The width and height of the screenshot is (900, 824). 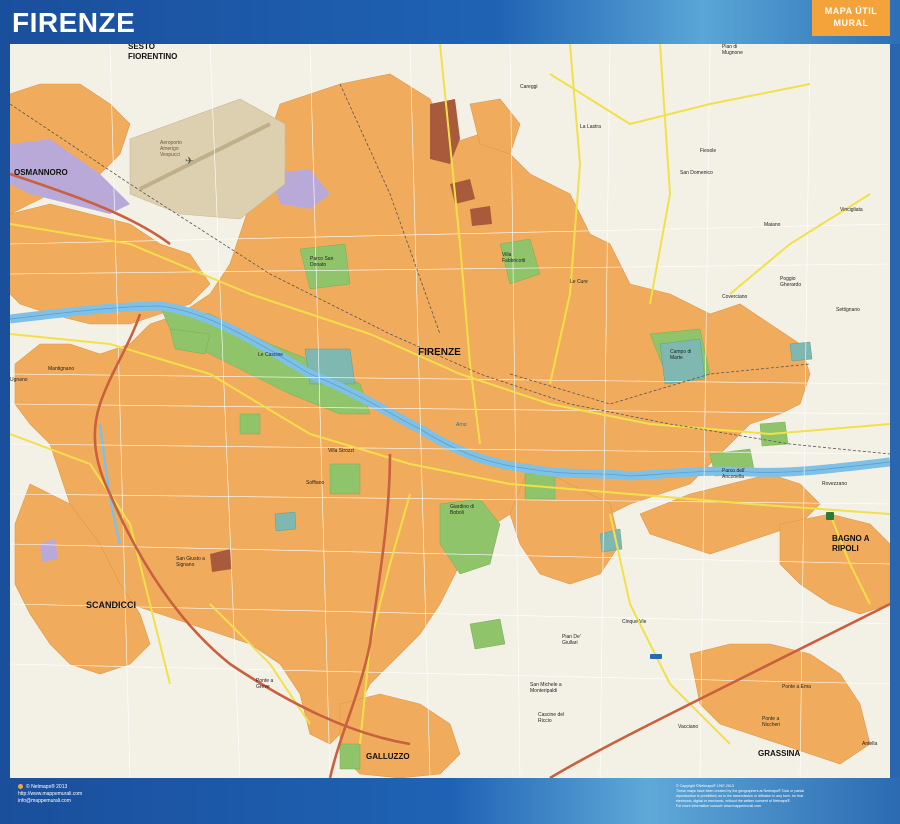 I want to click on label-giardino-boboli: Giardino di Boboli, so click(x=462, y=510).